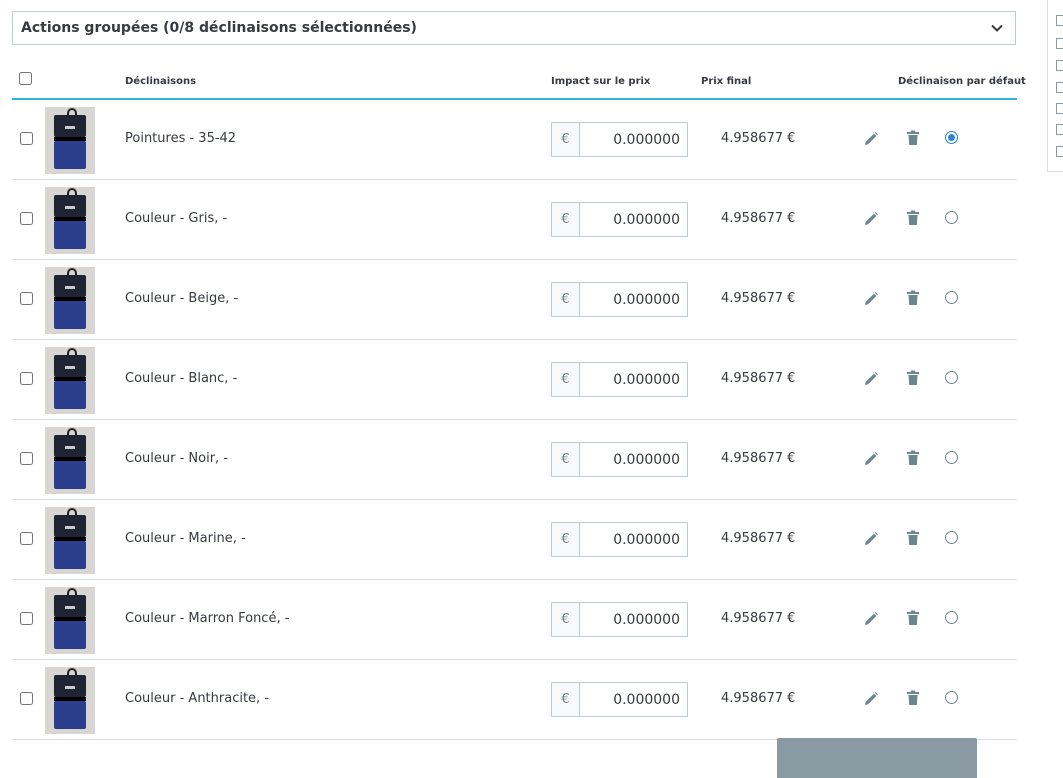 Image resolution: width=1063 pixels, height=778 pixels. What do you see at coordinates (514, 300) in the screenshot?
I see `table-row: Couleur - Beige, - € 4.958677 €` at bounding box center [514, 300].